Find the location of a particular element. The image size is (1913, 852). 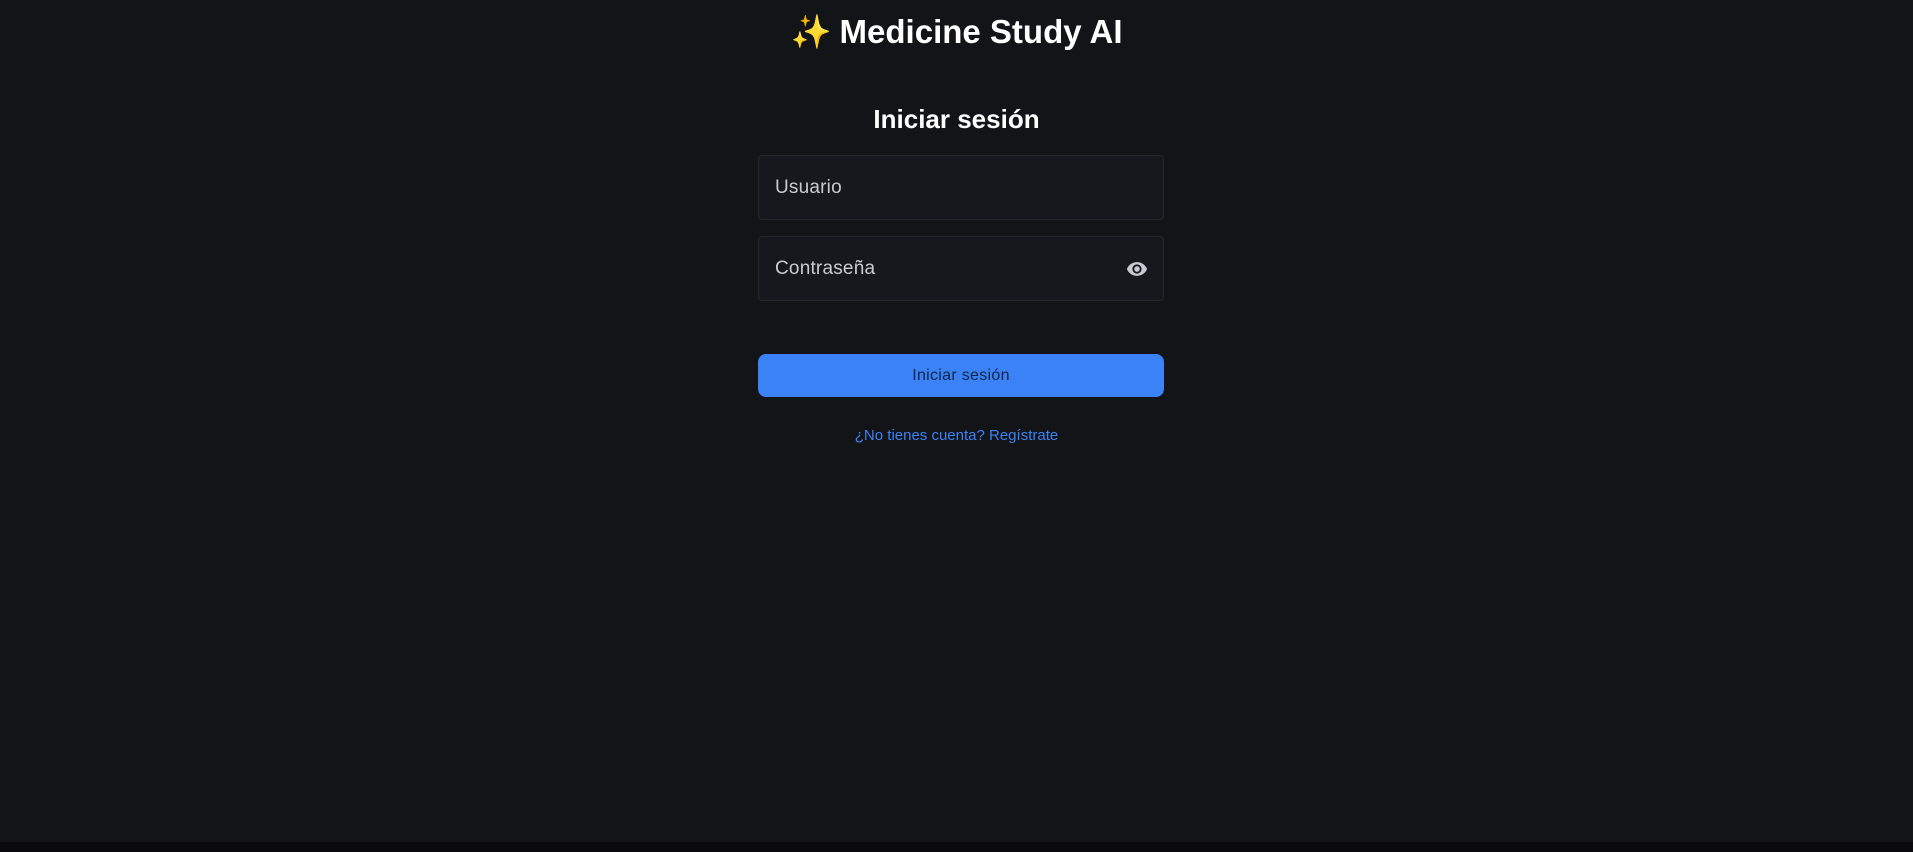

sparkles-icon: ✨ is located at coordinates (811, 31).